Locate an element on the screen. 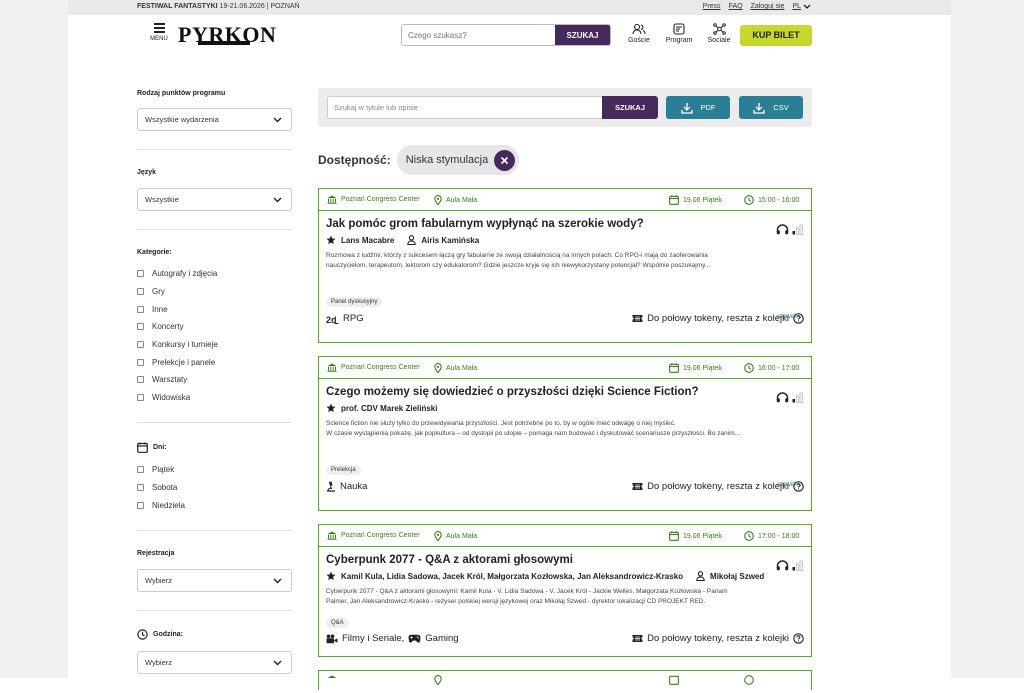  dice-icon: 2d is located at coordinates (332, 319).